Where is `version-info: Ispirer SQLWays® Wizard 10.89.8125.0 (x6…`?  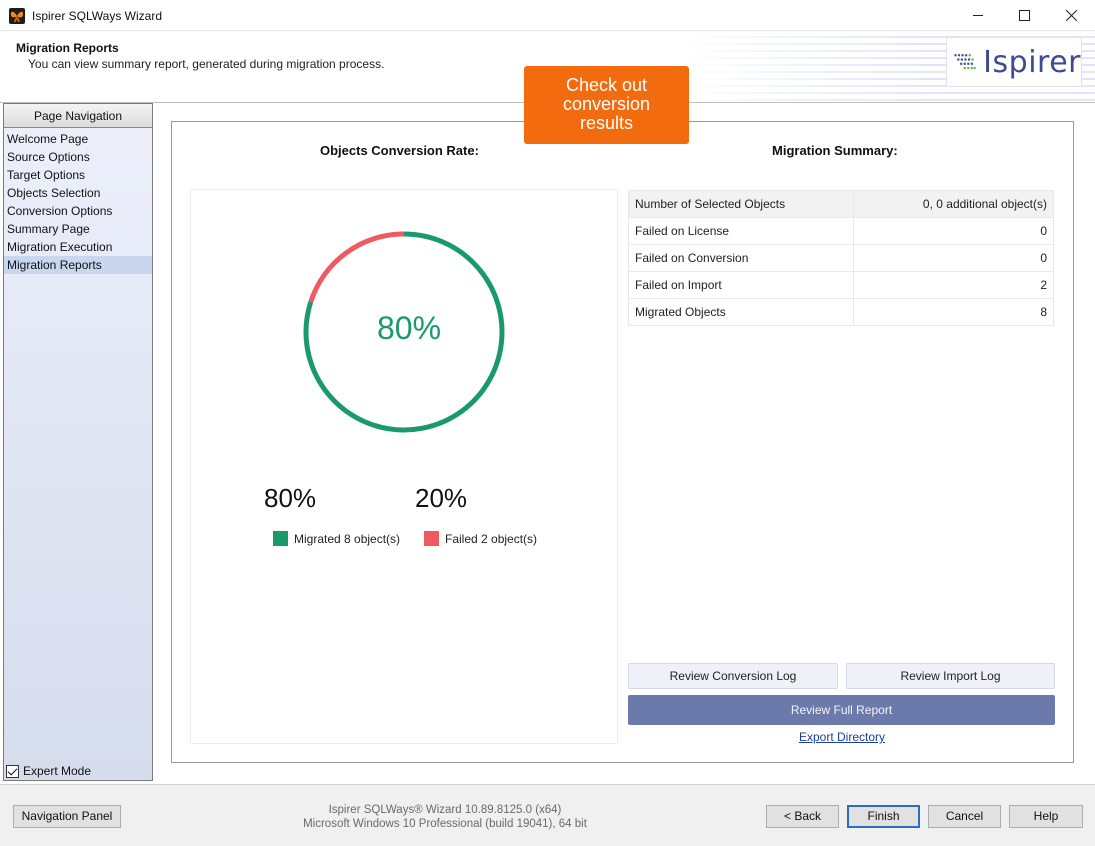
version-info: Ispirer SQLWays® Wizard 10.89.8125.0 (x6… is located at coordinates (445, 817).